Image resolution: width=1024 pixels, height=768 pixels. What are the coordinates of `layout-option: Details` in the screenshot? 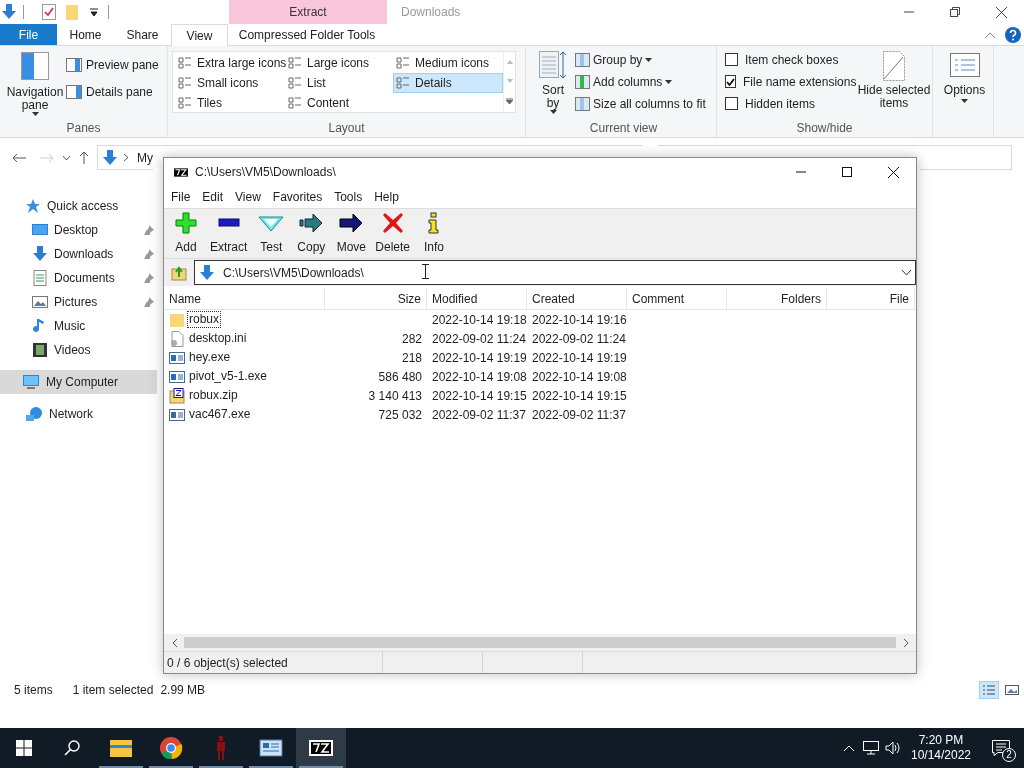 It's located at (448, 83).